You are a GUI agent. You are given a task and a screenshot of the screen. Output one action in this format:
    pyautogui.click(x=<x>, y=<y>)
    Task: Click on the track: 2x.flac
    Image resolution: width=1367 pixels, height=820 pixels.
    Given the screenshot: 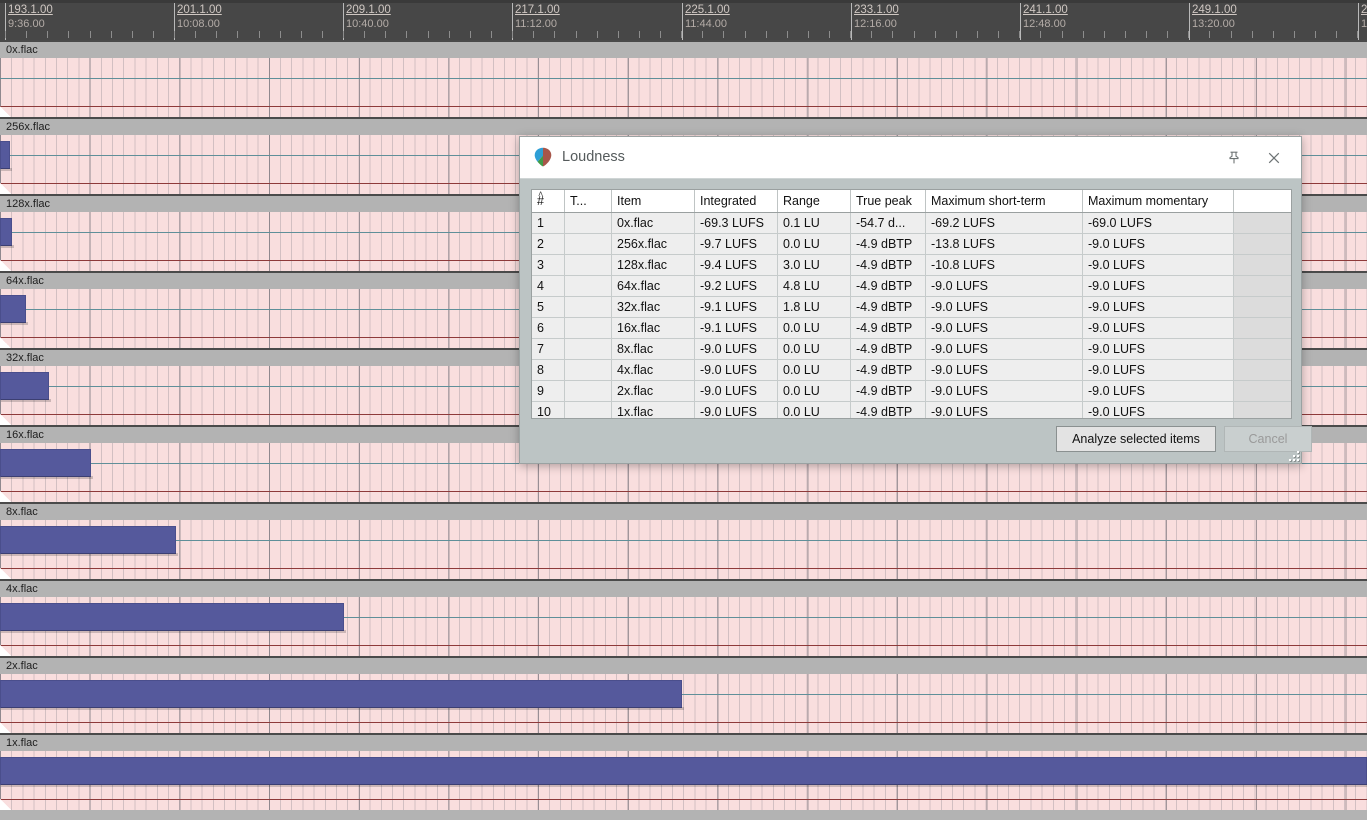 What is the action you would take?
    pyautogui.click(x=683, y=694)
    